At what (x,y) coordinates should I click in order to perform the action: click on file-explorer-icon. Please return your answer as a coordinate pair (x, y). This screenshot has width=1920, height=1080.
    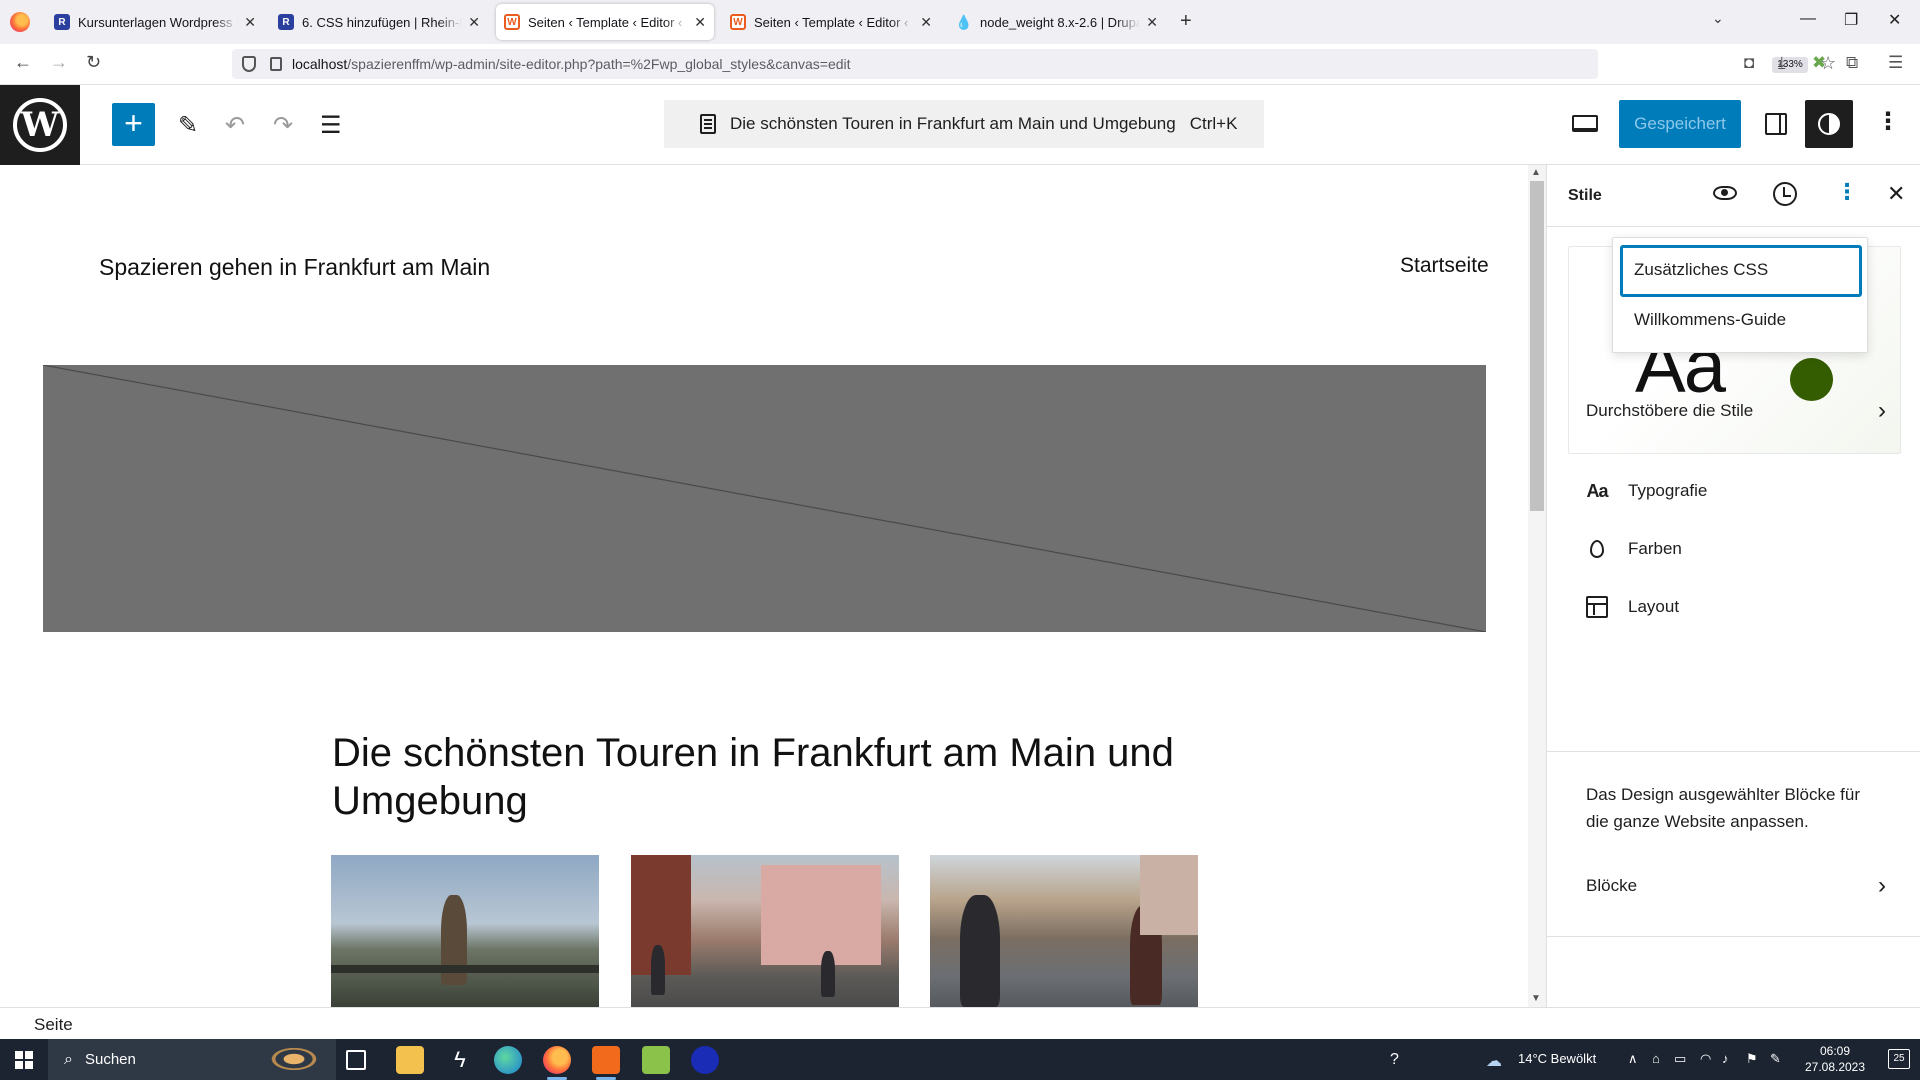
    Looking at the image, I should click on (410, 1060).